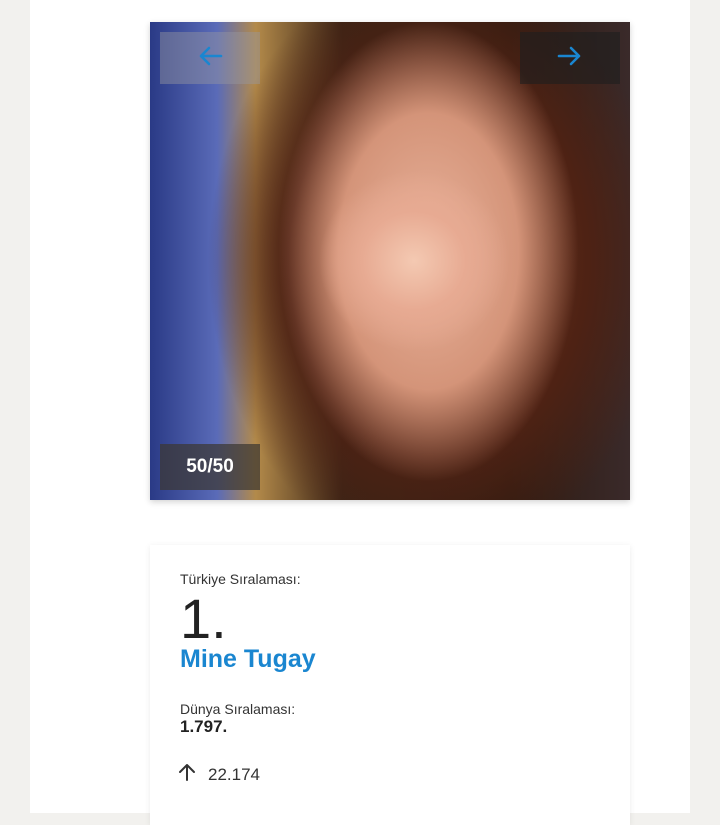  What do you see at coordinates (210, 467) in the screenshot?
I see `photo-counter: 50/50` at bounding box center [210, 467].